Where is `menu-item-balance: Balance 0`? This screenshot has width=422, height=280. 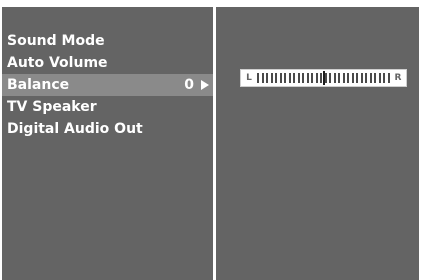 menu-item-balance: Balance 0 is located at coordinates (107, 85).